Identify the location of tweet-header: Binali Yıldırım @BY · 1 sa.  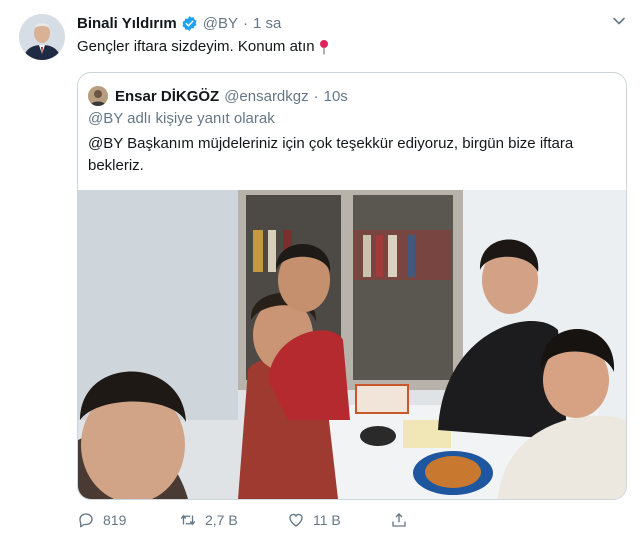
(179, 23).